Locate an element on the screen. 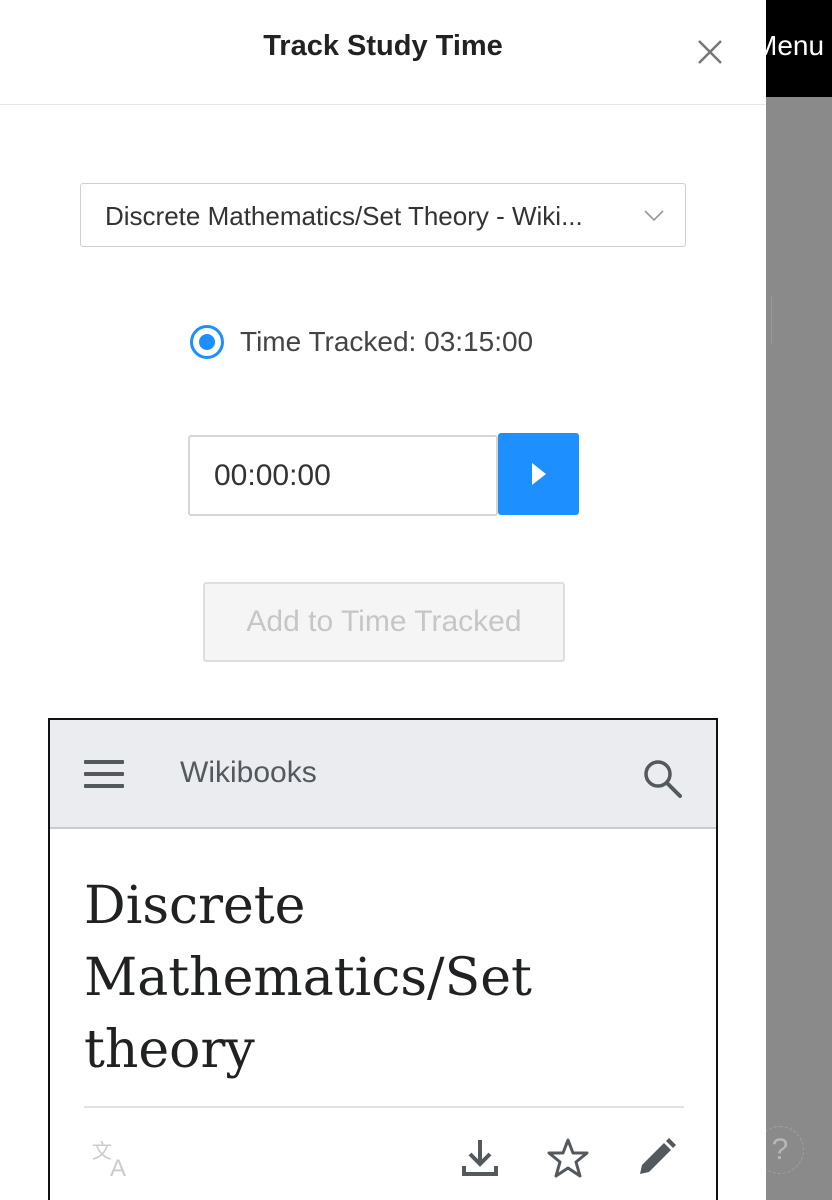  svg-text: 文 is located at coordinates (102, 1151).